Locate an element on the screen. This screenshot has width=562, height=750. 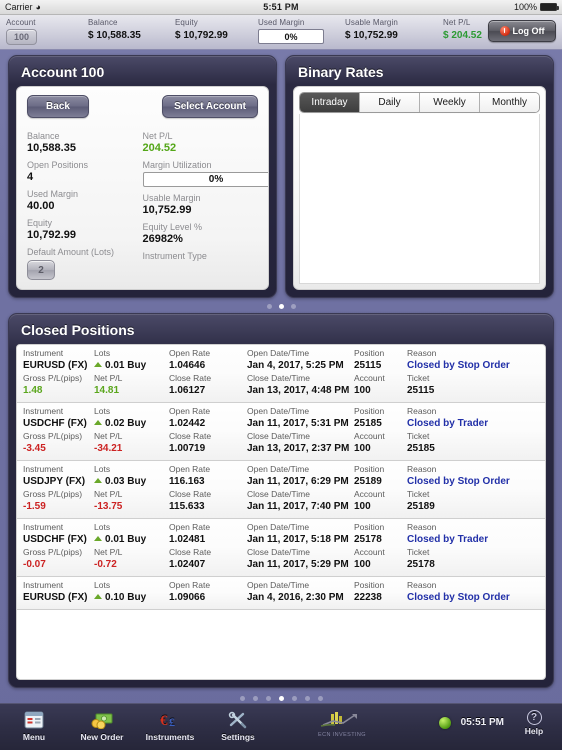
summary-value: $ 10,588.35 is located at coordinates (114, 35).